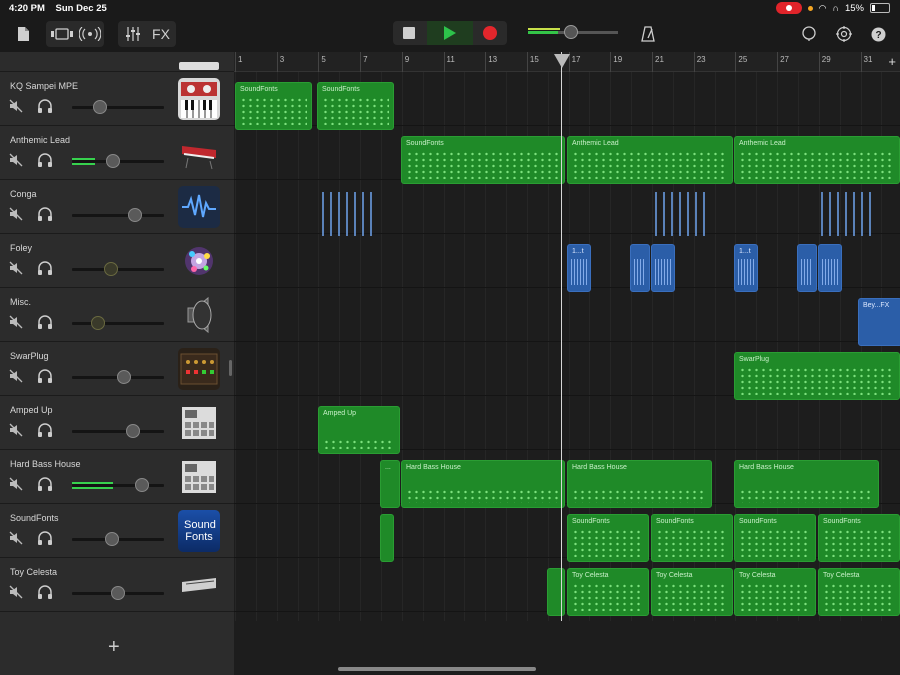  Describe the element at coordinates (450, 33) in the screenshot. I see `play-button` at that location.